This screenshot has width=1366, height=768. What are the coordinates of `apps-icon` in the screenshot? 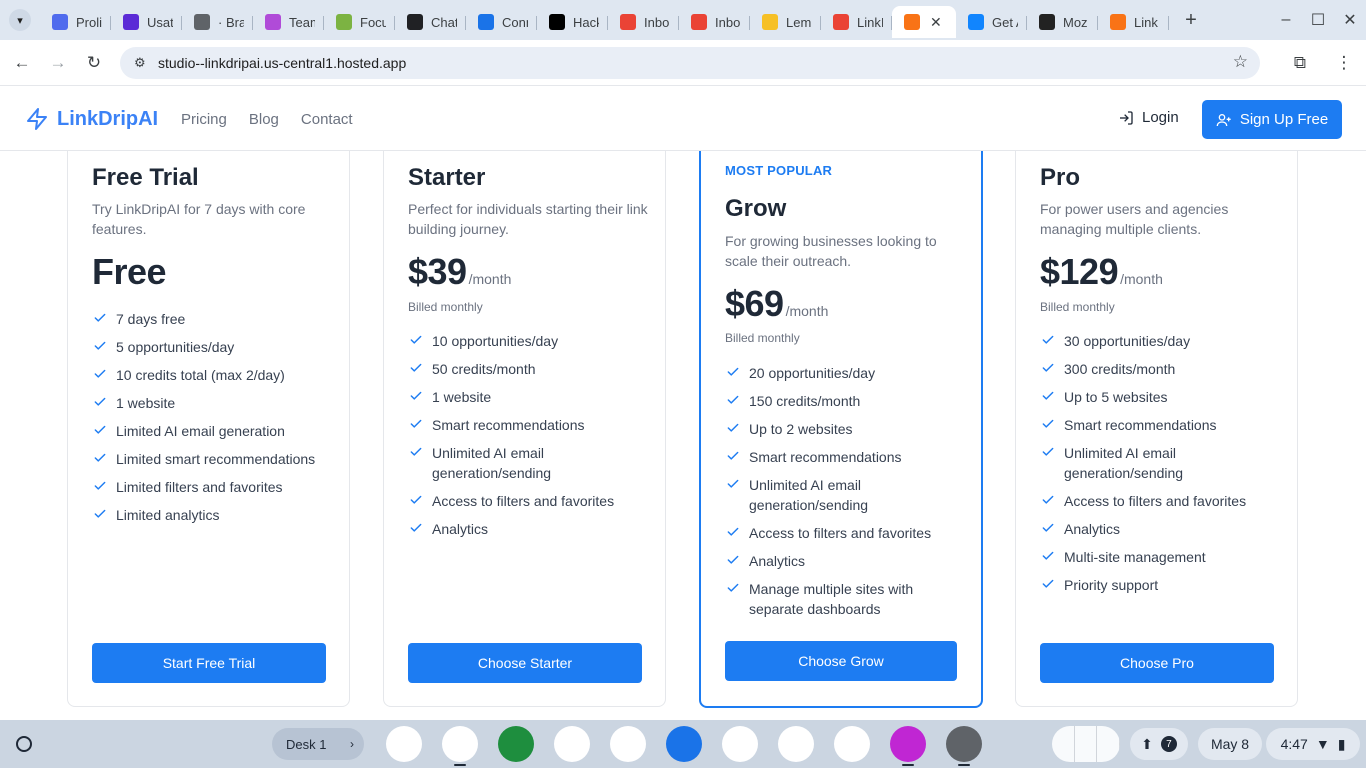 It's located at (516, 744).